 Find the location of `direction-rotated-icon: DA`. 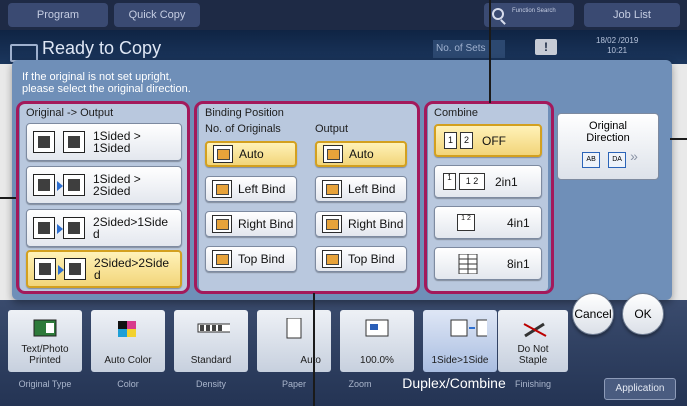

direction-rotated-icon: DA is located at coordinates (617, 160).